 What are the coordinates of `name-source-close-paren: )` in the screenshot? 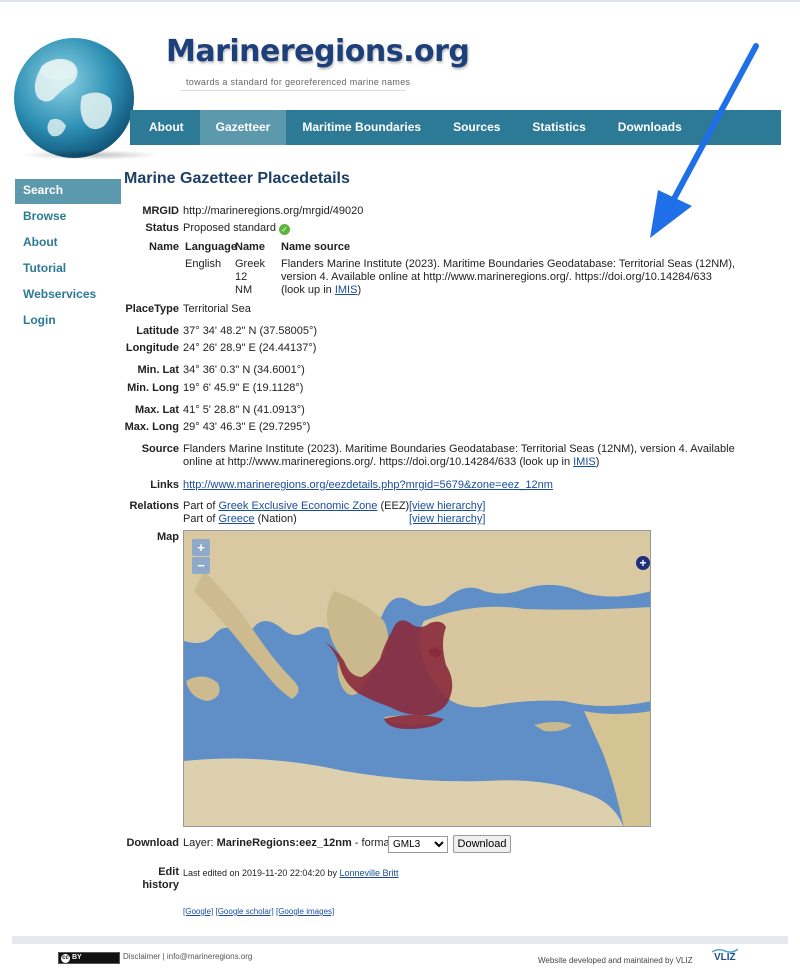 It's located at (359, 290).